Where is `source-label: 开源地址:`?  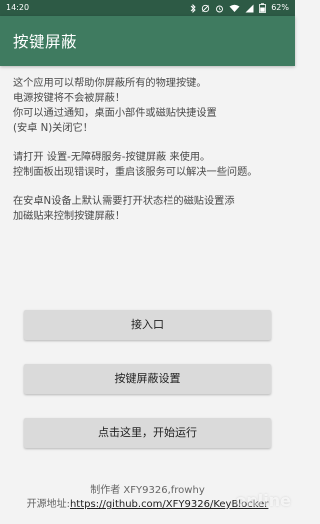
source-label: 开源地址: is located at coordinates (48, 504).